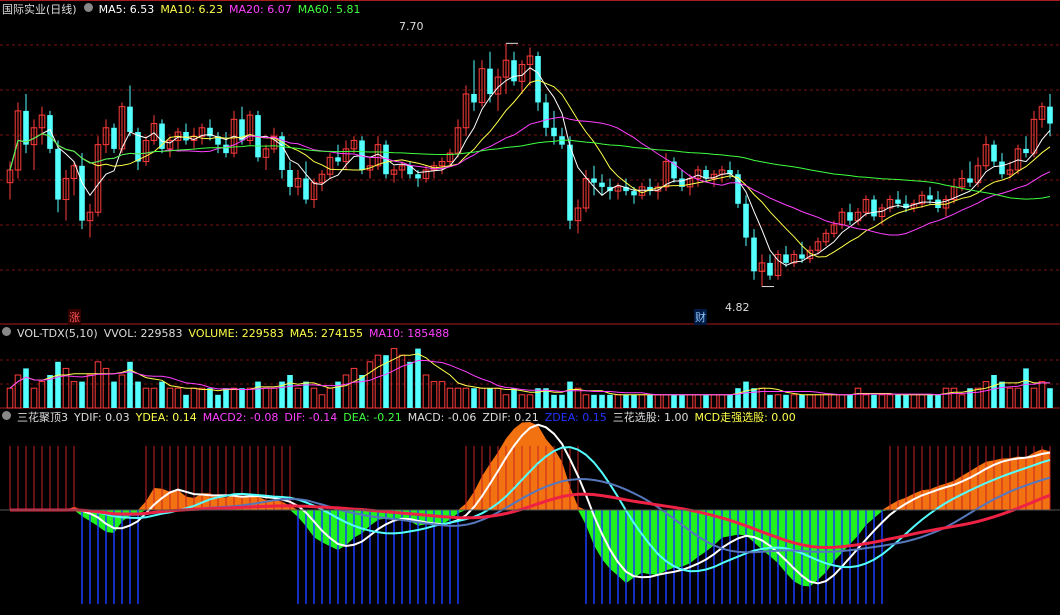 The height and width of the screenshot is (615, 1060). Describe the element at coordinates (57, 333) in the screenshot. I see `vol-name-label: VOL-TDX(5,10)` at that location.